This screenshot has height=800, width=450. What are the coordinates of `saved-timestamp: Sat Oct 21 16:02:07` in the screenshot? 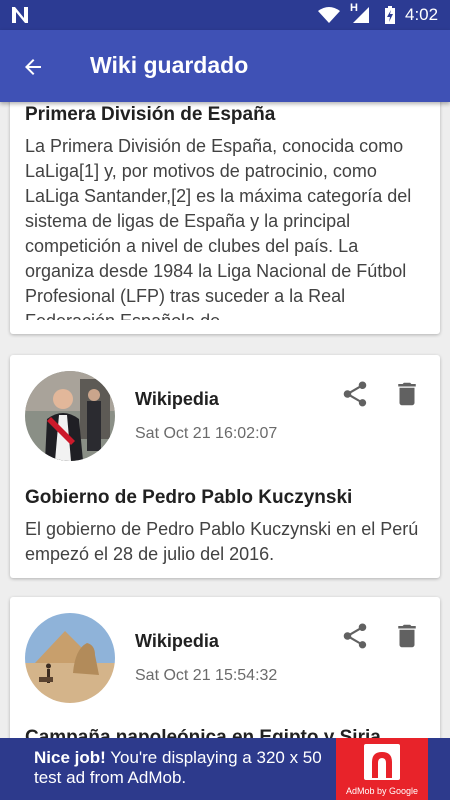 It's located at (206, 433).